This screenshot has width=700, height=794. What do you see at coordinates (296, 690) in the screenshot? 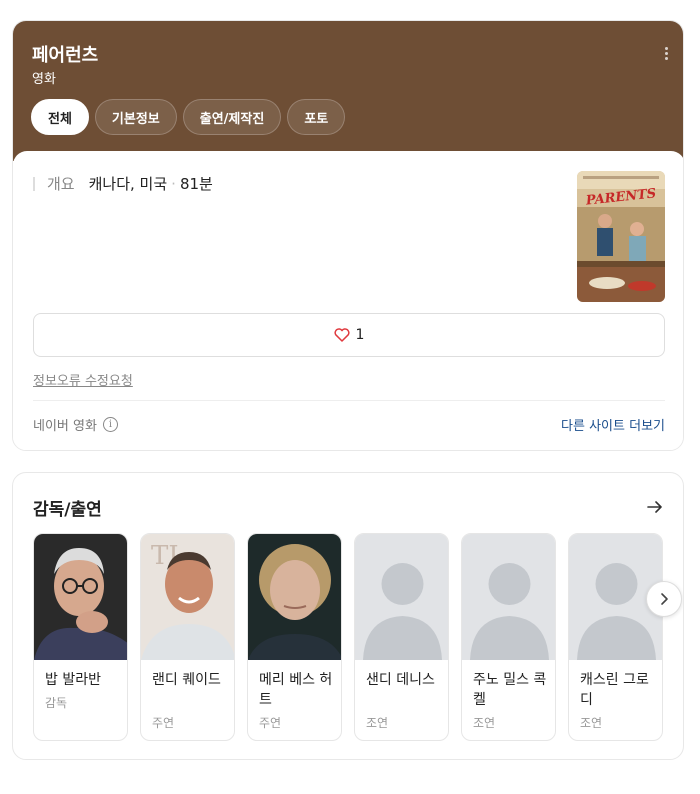
I see `person-name: 메리 베스 허트` at bounding box center [296, 690].